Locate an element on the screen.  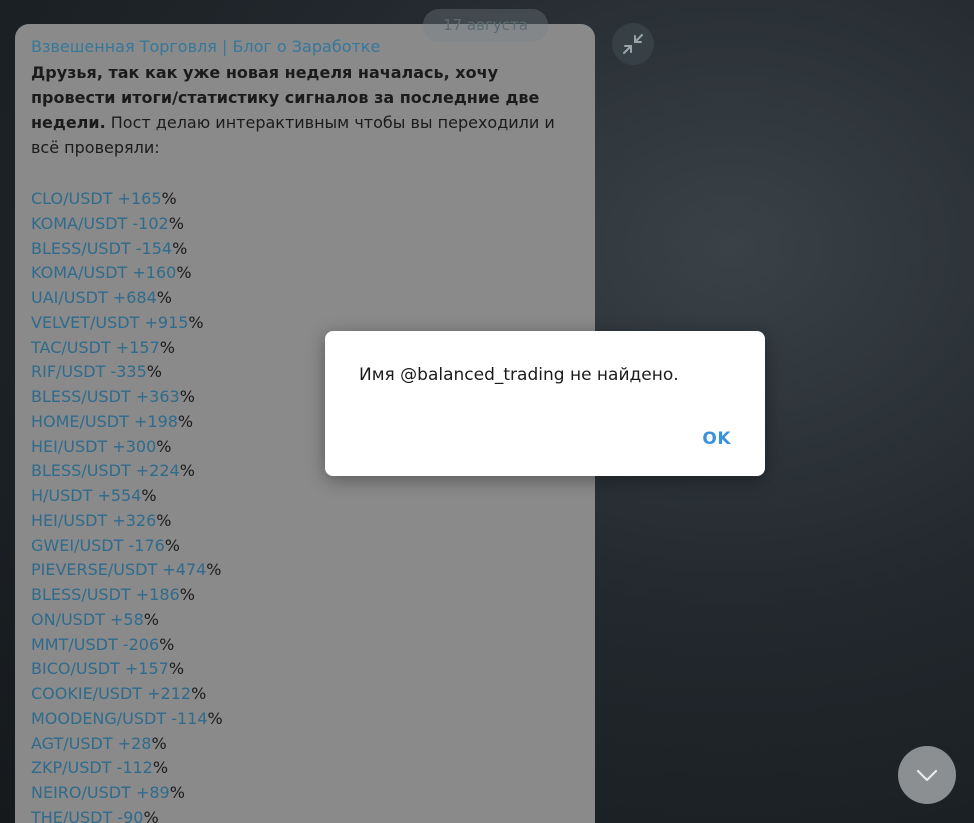
error-dialog: Имя @balanced_trading не найдено. OK is located at coordinates (545, 403).